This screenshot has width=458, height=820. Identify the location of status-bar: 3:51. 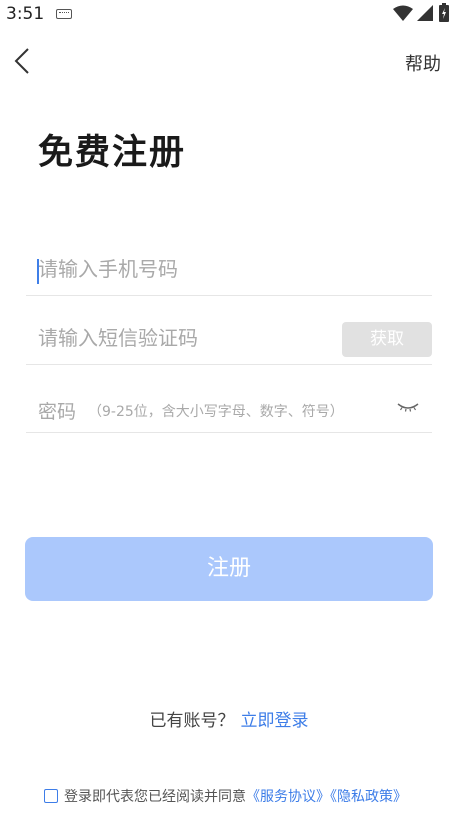
(229, 14).